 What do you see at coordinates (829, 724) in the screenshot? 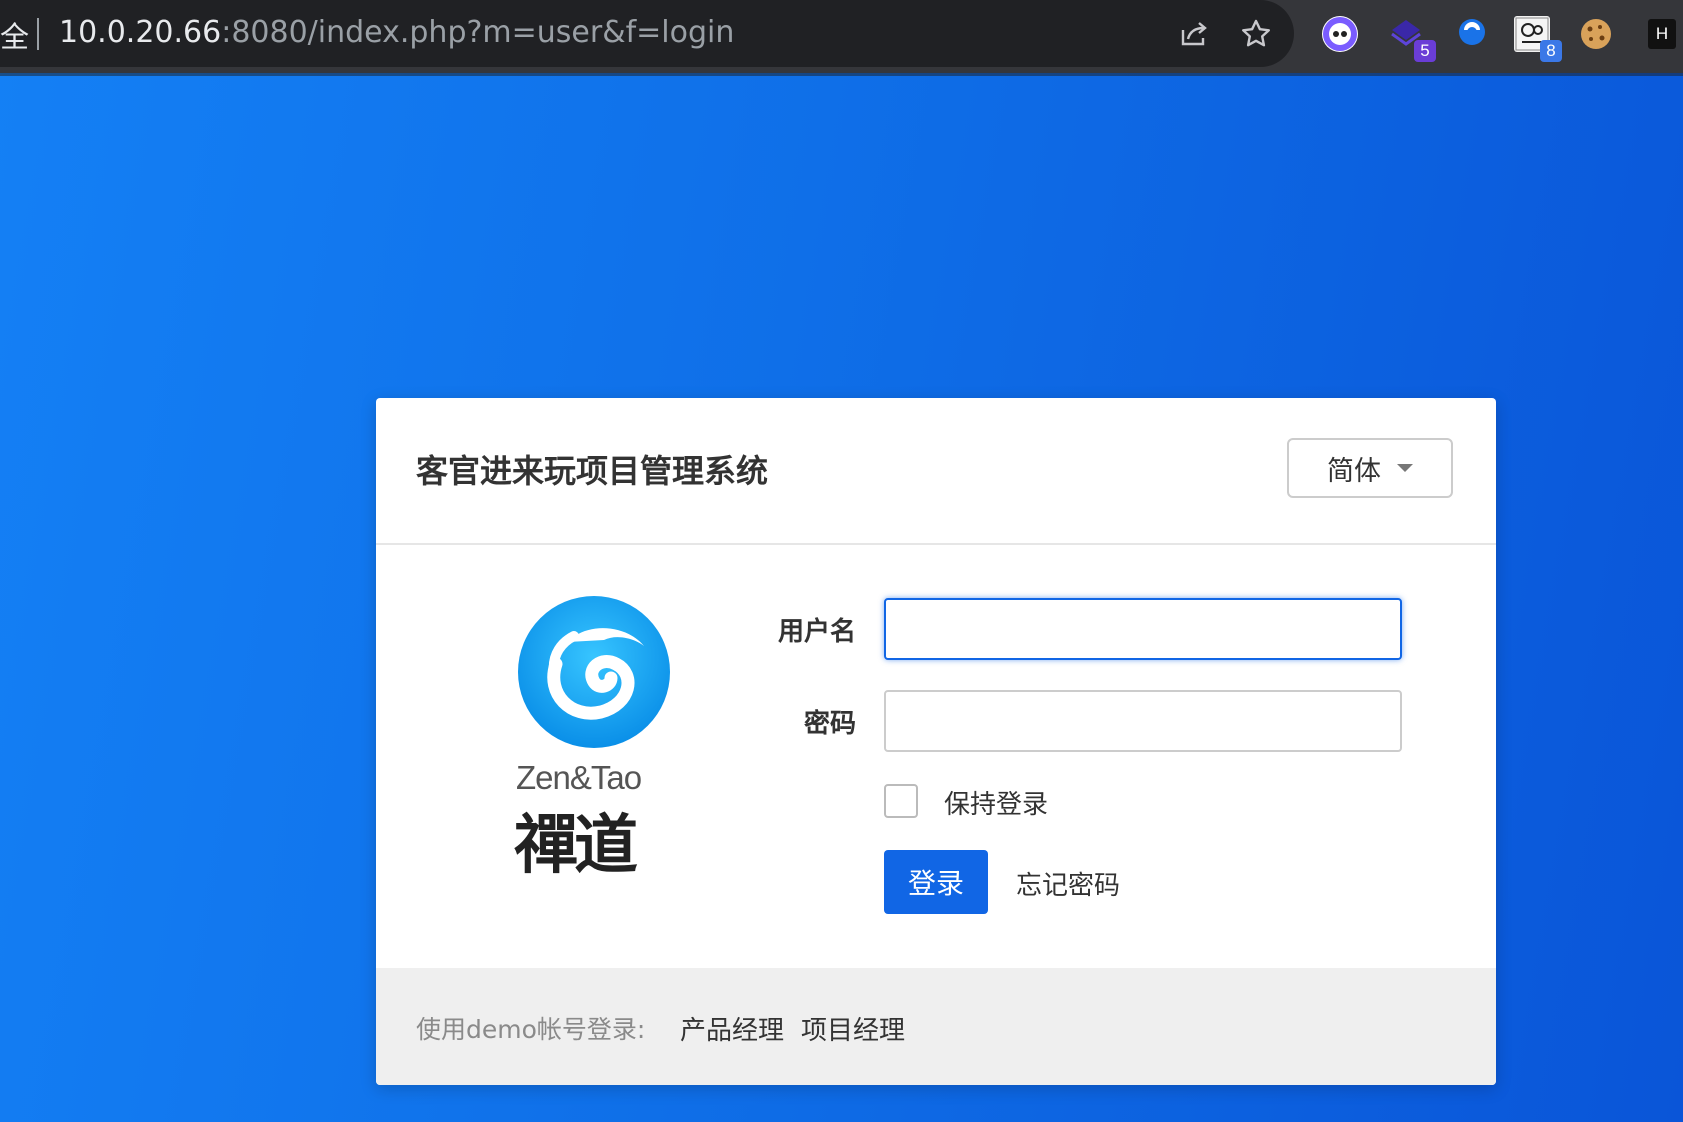
I see `password-label: 密码` at bounding box center [829, 724].